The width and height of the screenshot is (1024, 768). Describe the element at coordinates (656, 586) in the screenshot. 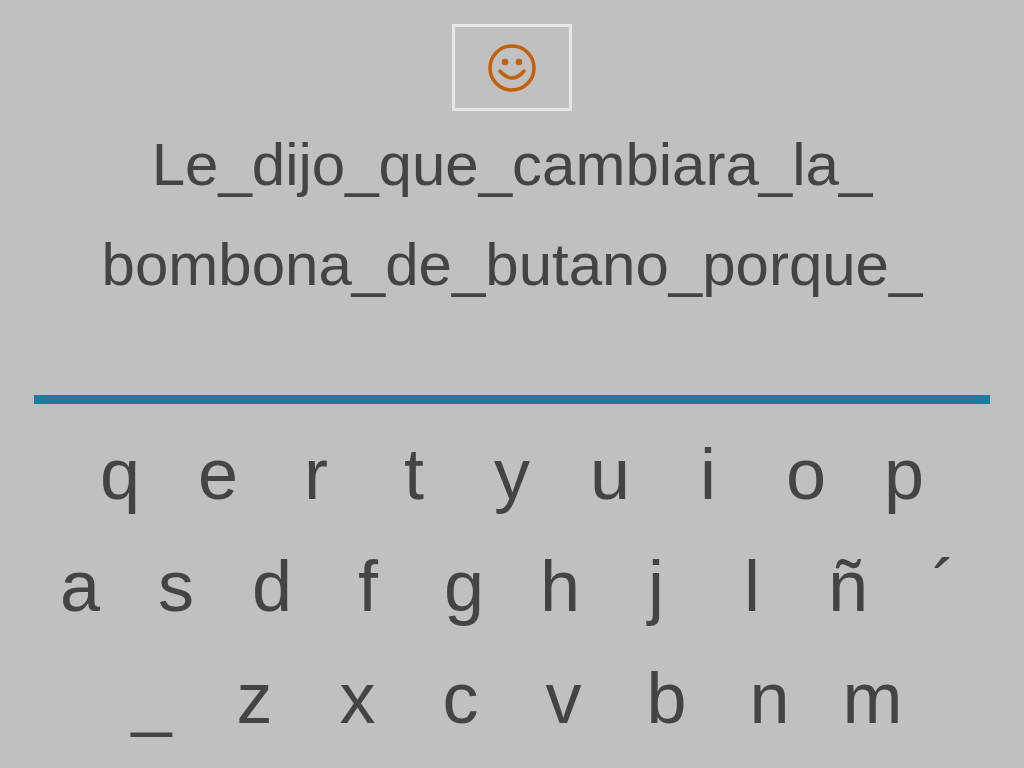

I see `letter-key: j` at that location.